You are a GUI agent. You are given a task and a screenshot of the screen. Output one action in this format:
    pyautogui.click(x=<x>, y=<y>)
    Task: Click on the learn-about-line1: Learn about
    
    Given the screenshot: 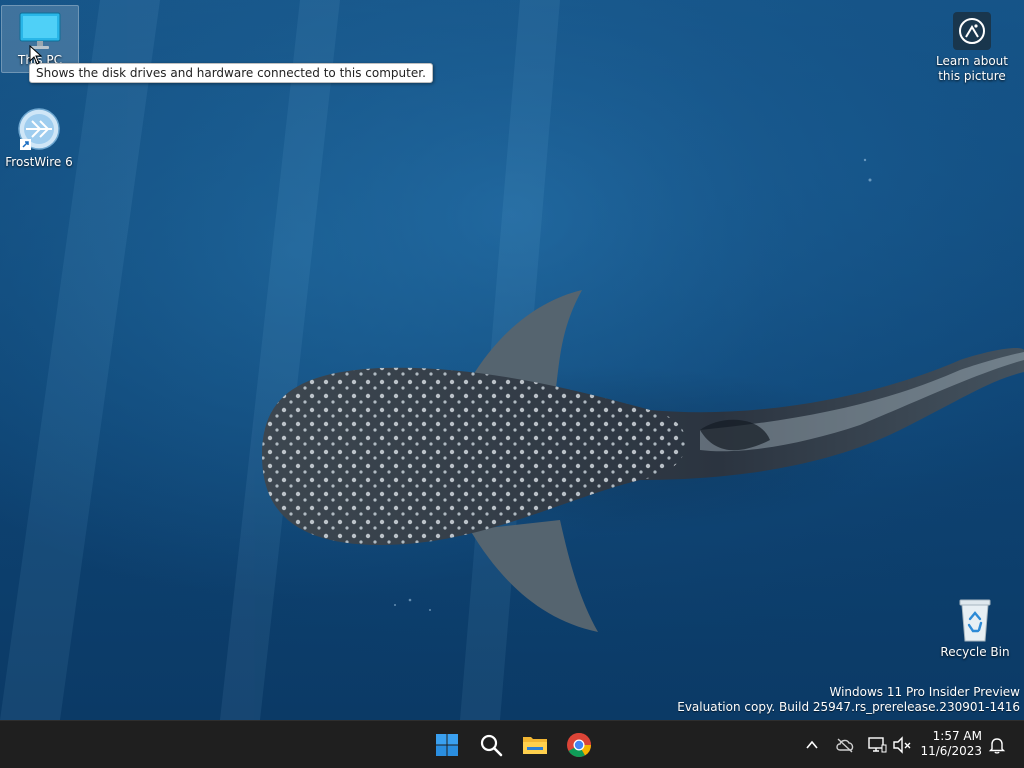 What is the action you would take?
    pyautogui.click(x=972, y=61)
    